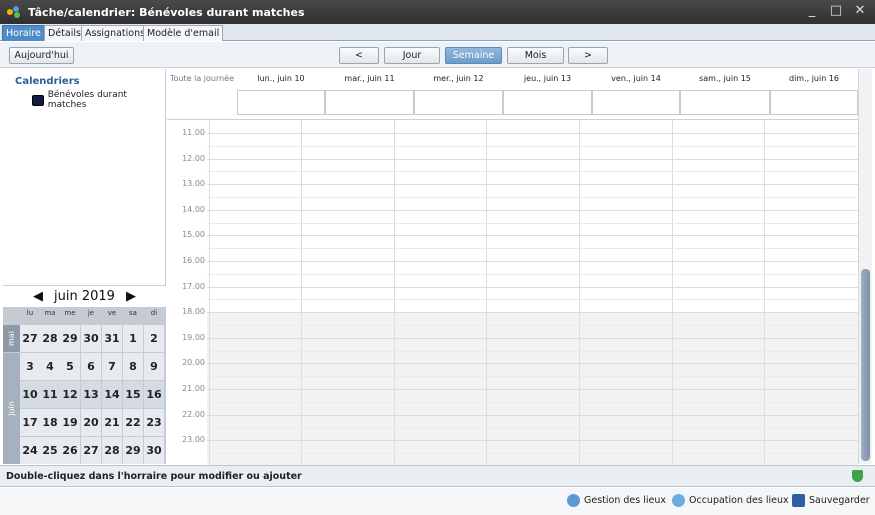  Describe the element at coordinates (625, 500) in the screenshot. I see `manage-venues-label: Gestion des lieux` at that location.